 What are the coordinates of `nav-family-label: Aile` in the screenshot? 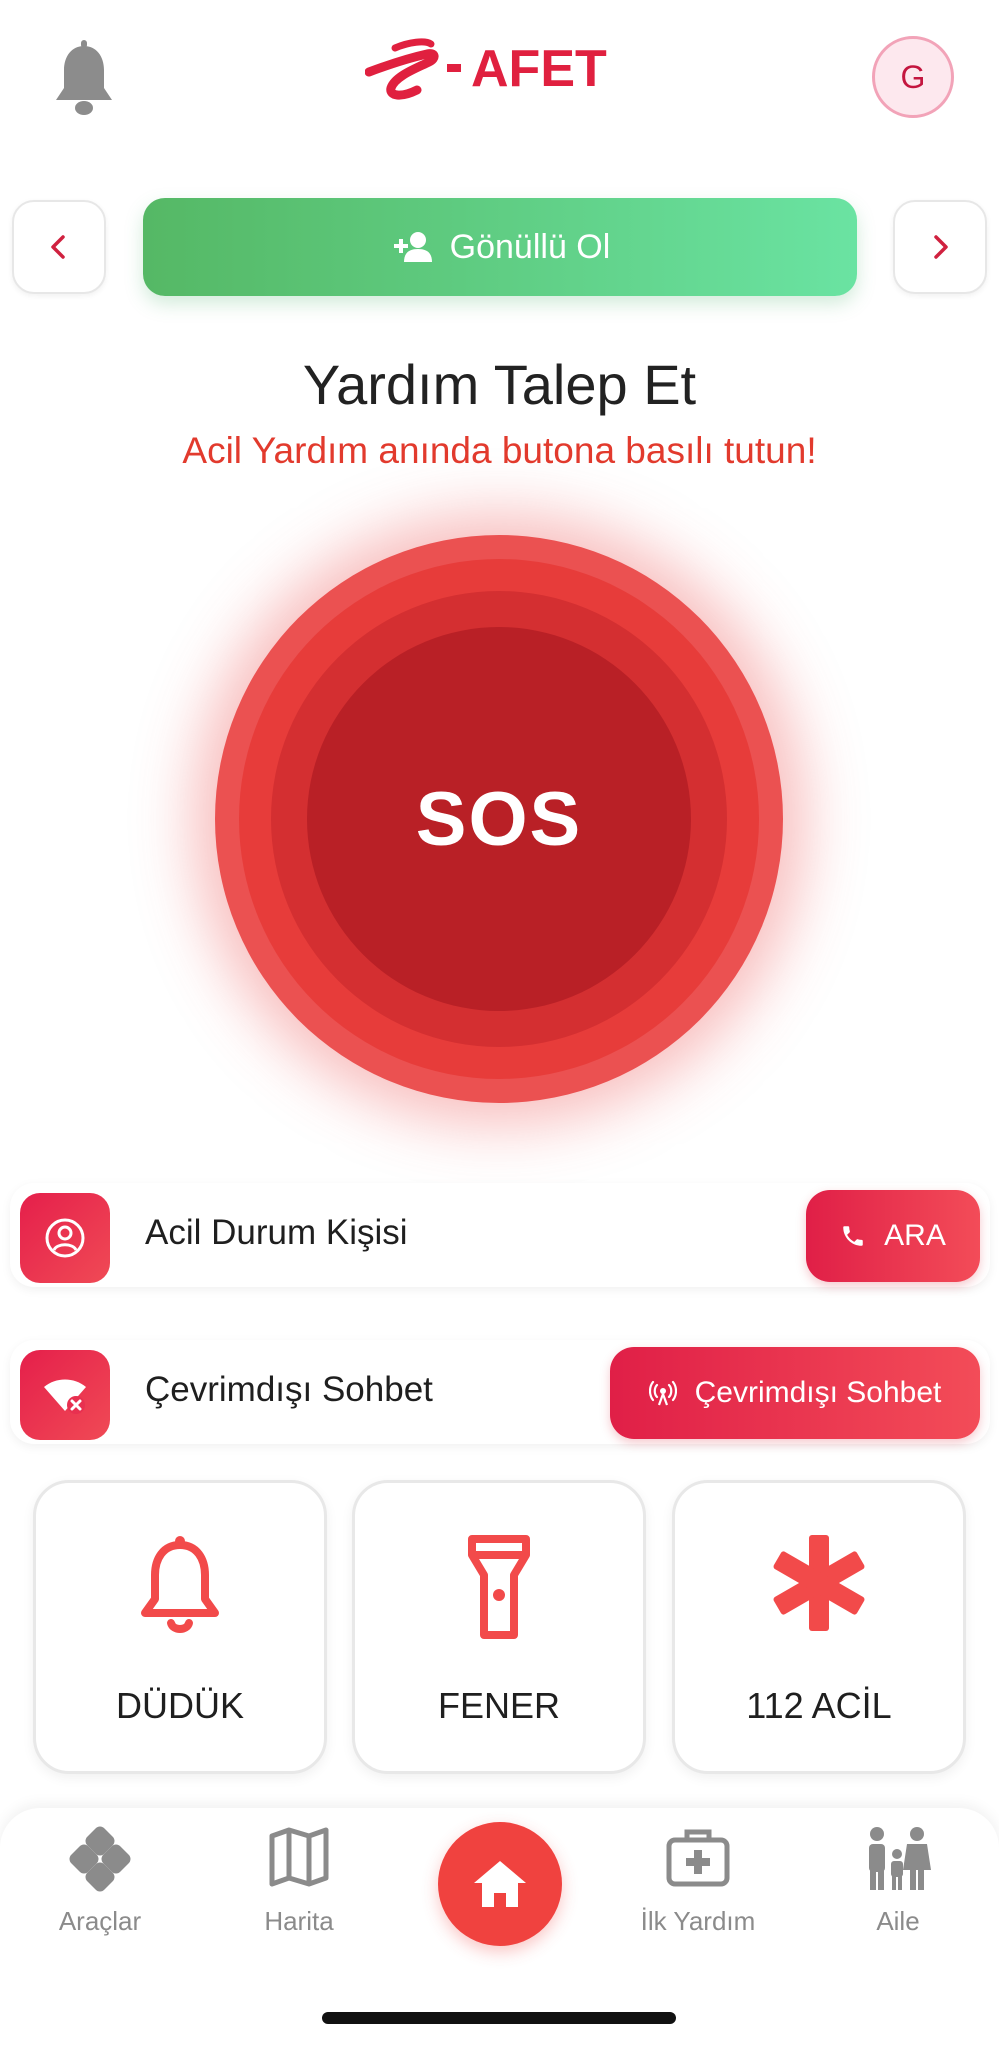 It's located at (898, 1921).